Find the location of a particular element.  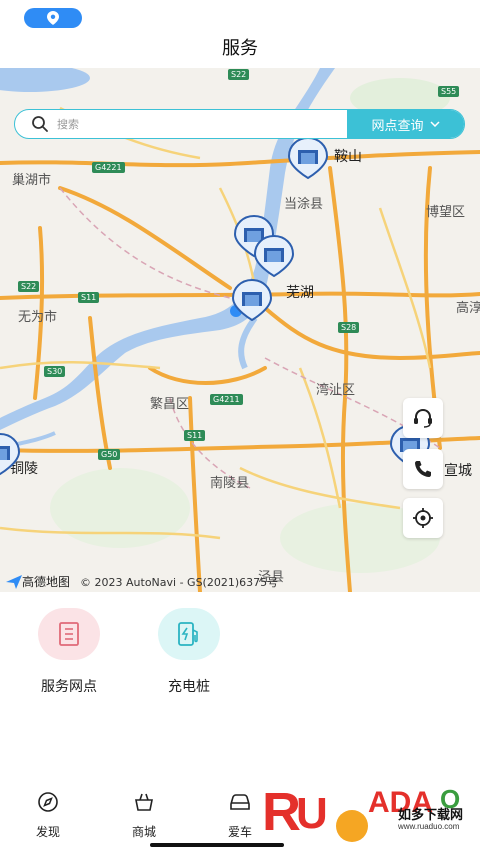

service-shortcuts: 服务网点 充电桩 is located at coordinates (240, 653).